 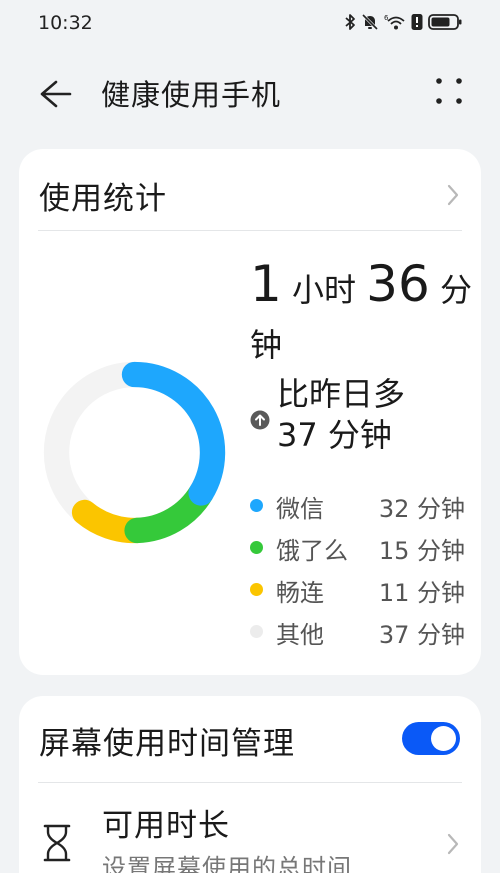 What do you see at coordinates (417, 22) in the screenshot?
I see `alert-icon` at bounding box center [417, 22].